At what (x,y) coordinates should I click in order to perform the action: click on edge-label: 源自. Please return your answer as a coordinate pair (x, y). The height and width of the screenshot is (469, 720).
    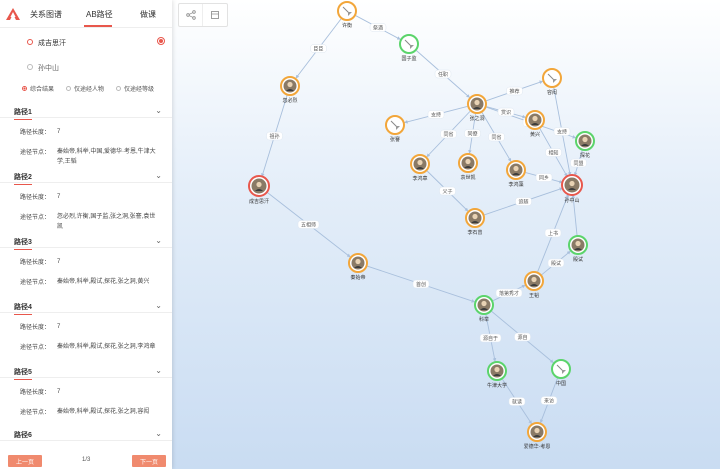
    Looking at the image, I should click on (522, 337).